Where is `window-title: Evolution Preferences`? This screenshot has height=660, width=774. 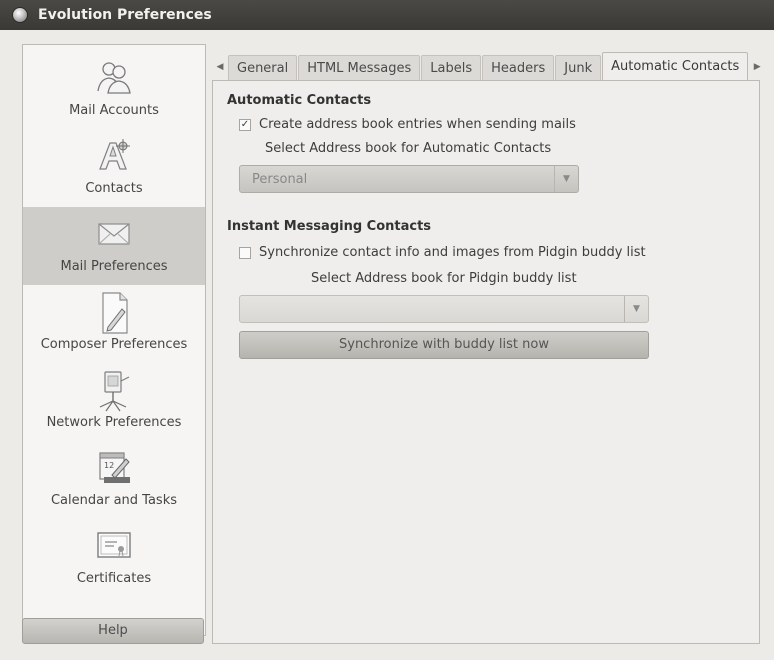
window-title: Evolution Preferences is located at coordinates (125, 15).